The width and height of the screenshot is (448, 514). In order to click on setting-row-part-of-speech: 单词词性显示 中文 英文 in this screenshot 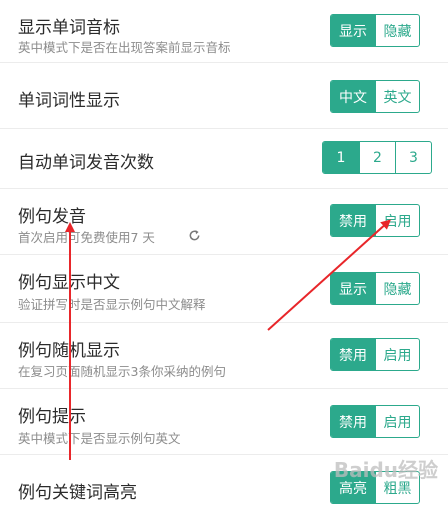, I will do `click(224, 95)`.